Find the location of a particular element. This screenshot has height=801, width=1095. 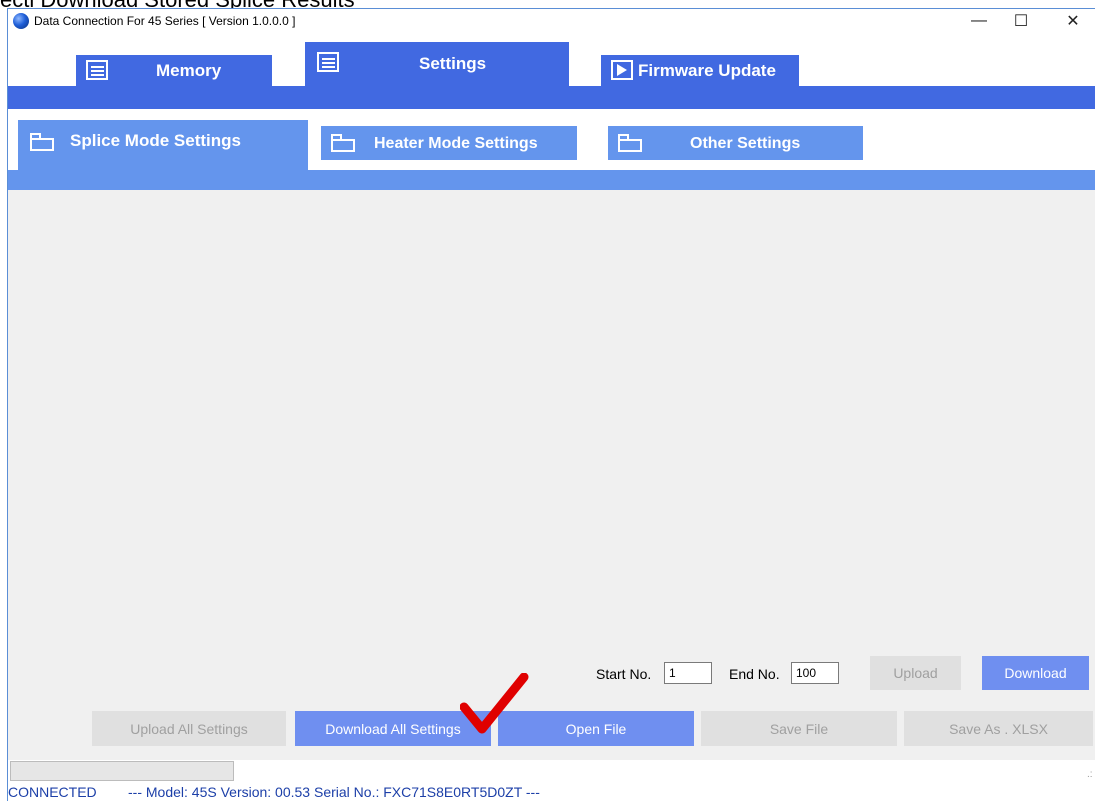

tab-settings-label: Settings is located at coordinates (453, 63).